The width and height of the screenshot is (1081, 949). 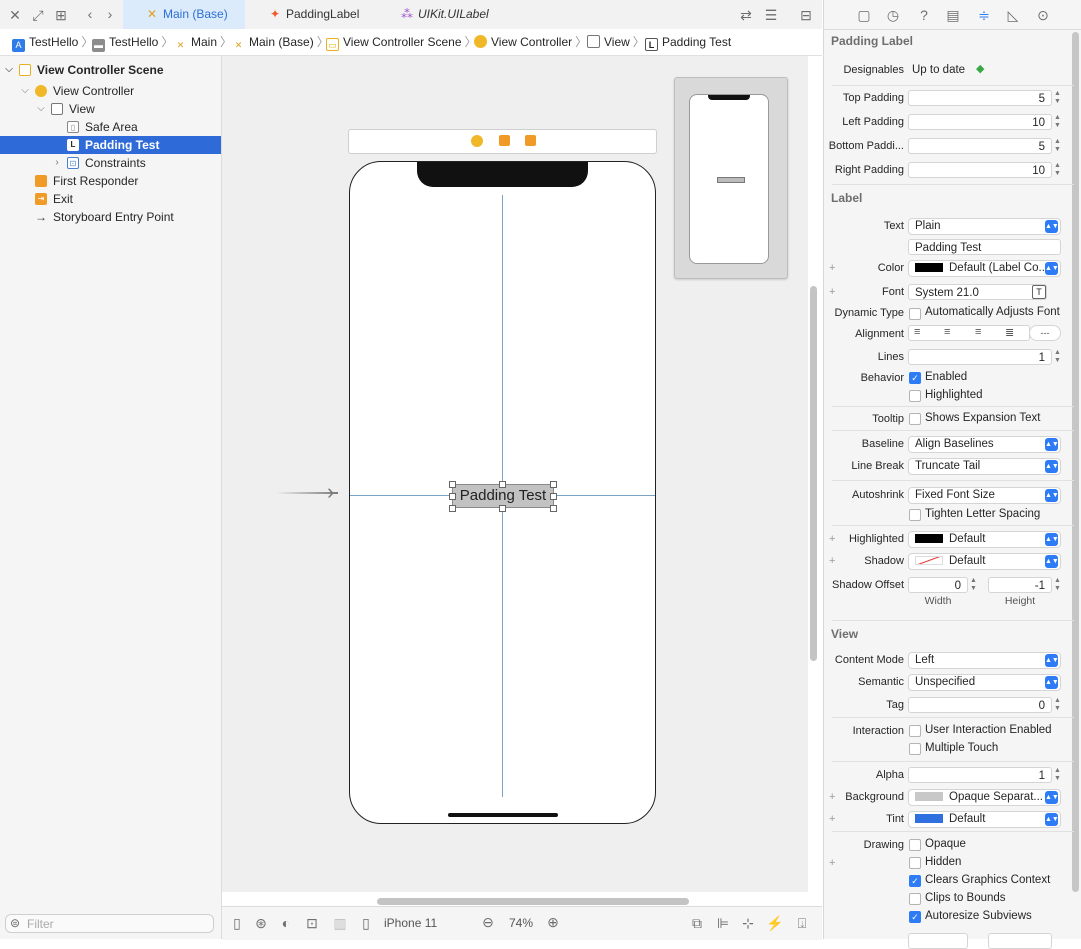 I want to click on opaque-checkbox, so click(x=915, y=845).